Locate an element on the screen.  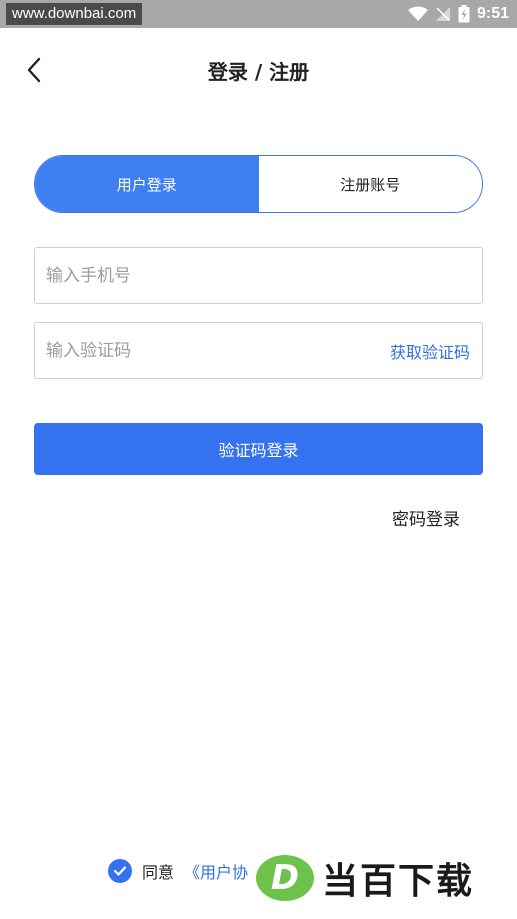
login-tabs: 用户登录 注册账号 is located at coordinates (258, 184).